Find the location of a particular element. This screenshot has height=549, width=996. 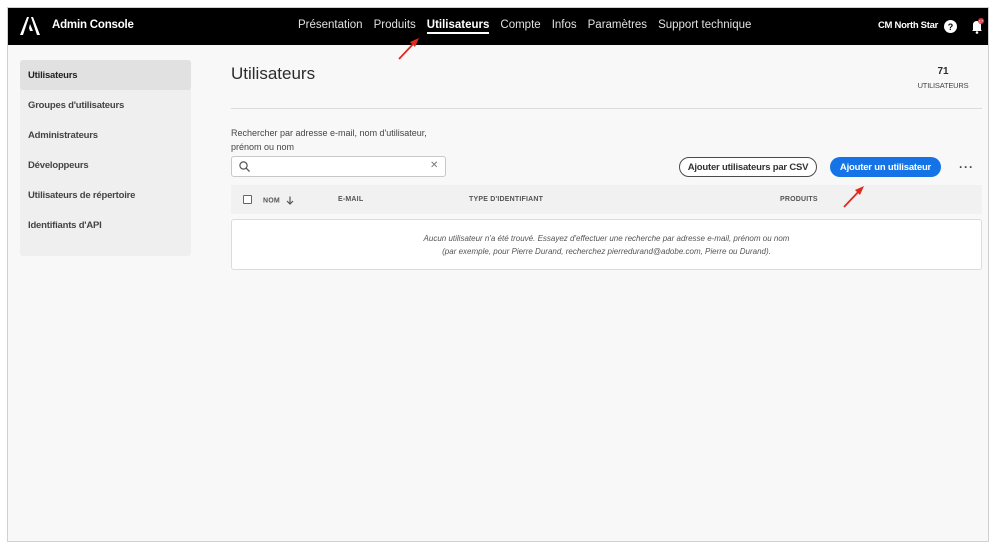

page-title: Utilisateurs is located at coordinates (273, 73).